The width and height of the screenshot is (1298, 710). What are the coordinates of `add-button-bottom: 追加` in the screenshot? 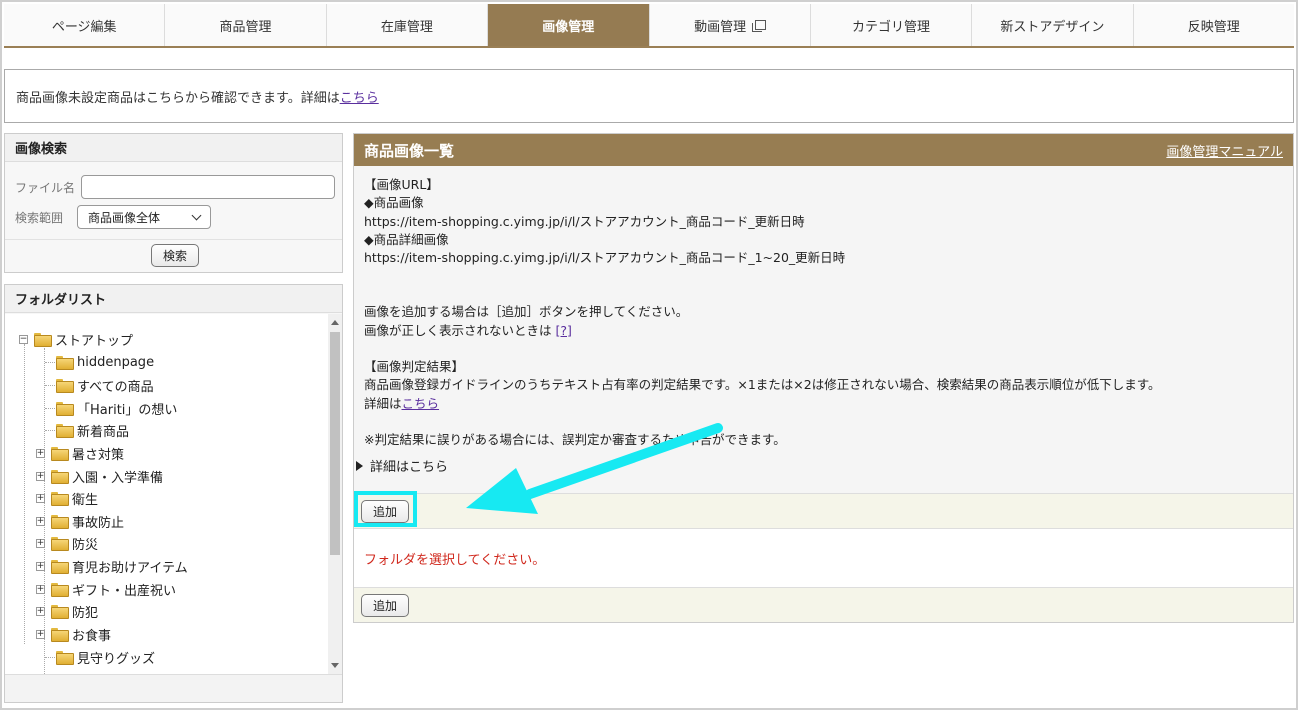 It's located at (385, 605).